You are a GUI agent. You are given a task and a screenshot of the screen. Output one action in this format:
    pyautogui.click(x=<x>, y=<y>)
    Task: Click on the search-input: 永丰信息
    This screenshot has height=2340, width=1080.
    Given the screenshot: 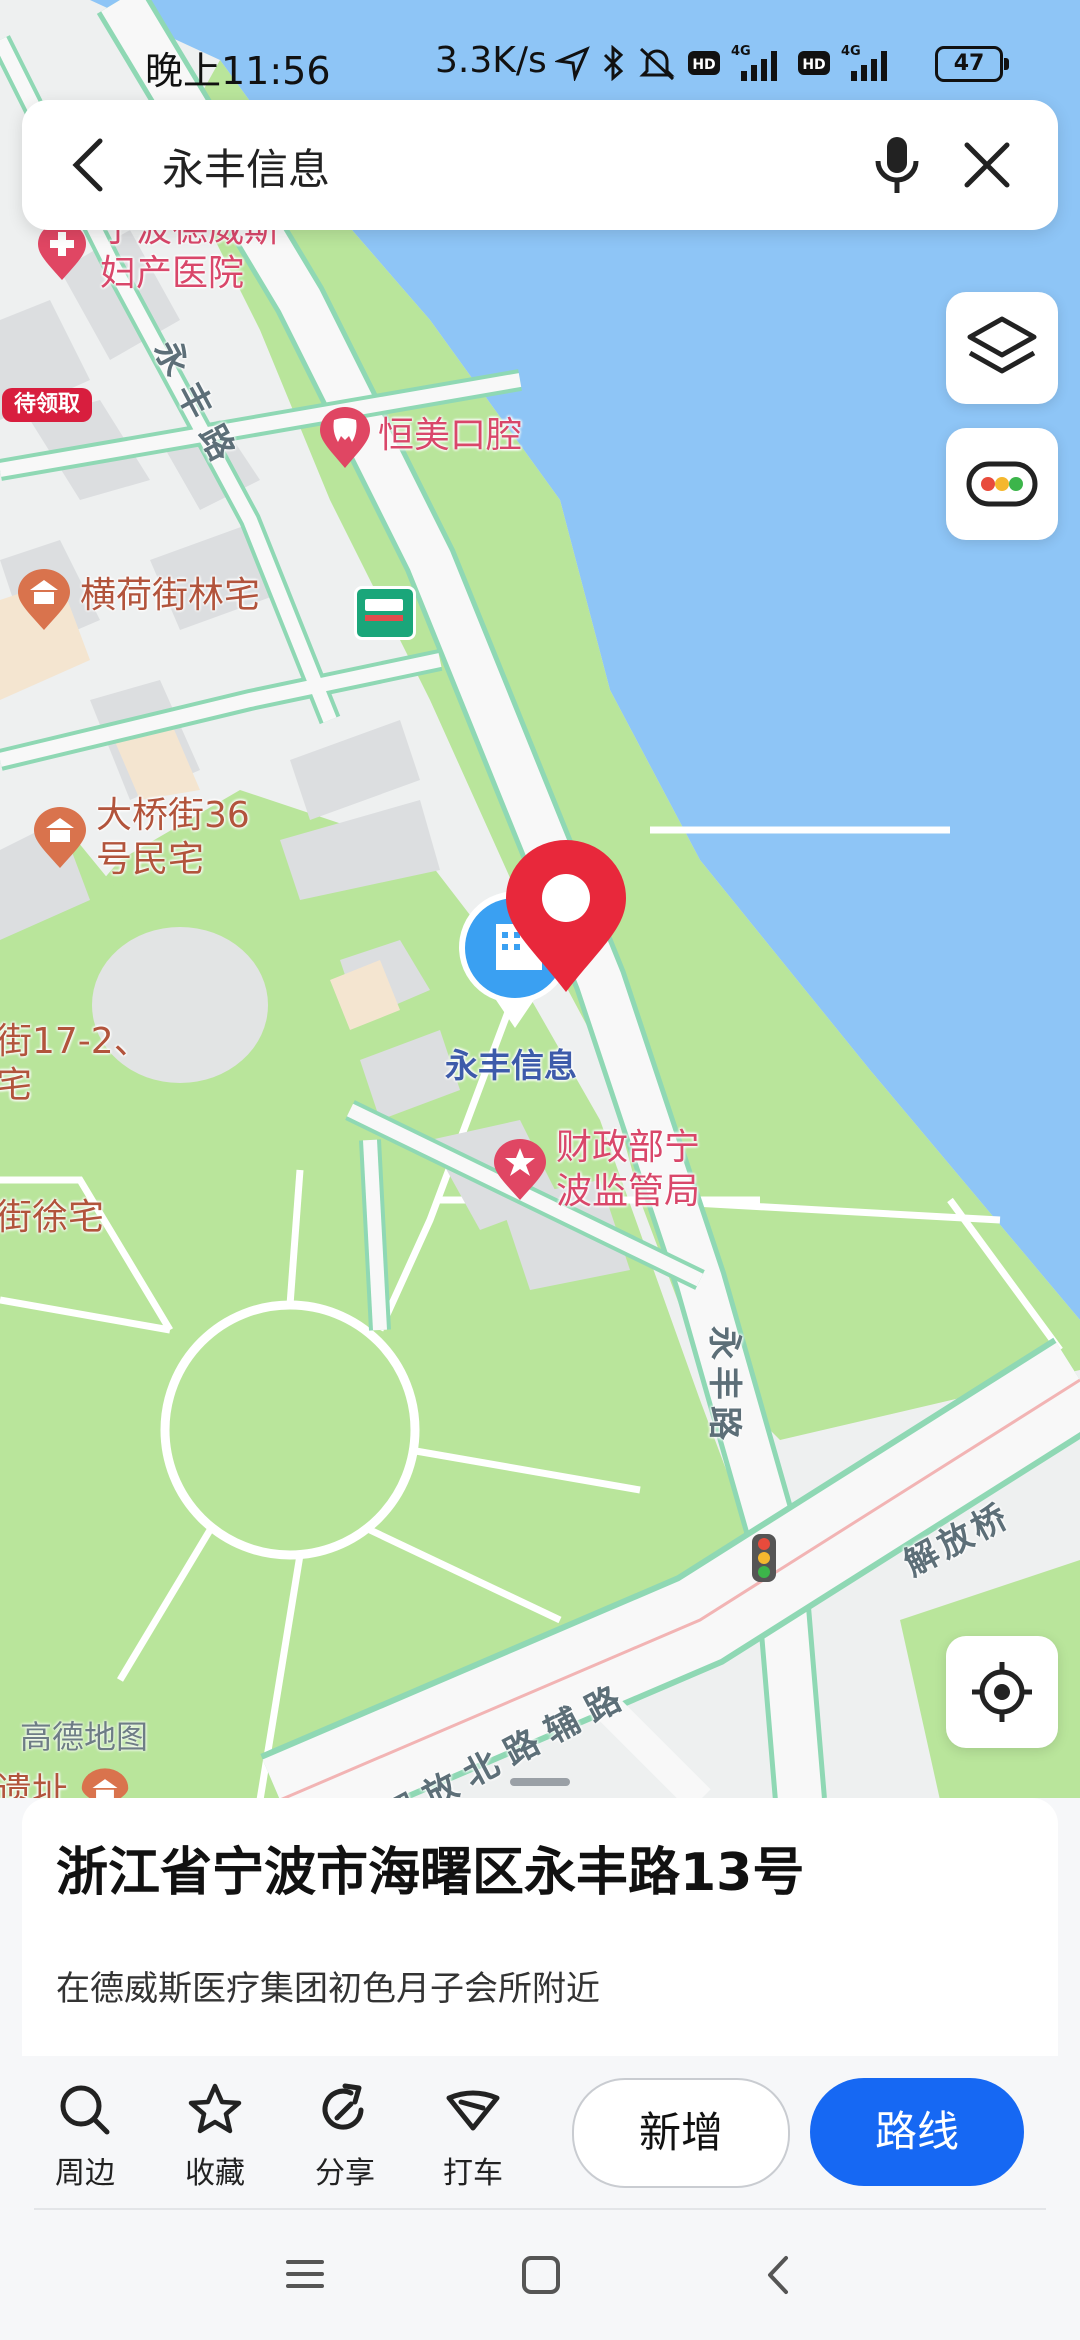 What is the action you would take?
    pyautogui.click(x=246, y=166)
    